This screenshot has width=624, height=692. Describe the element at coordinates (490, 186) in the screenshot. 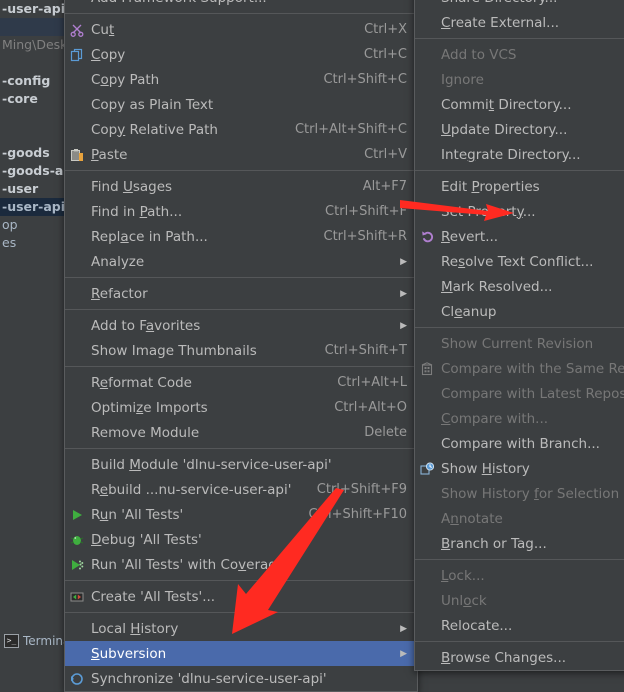

I see `menu-item-label: Edit Properties` at that location.